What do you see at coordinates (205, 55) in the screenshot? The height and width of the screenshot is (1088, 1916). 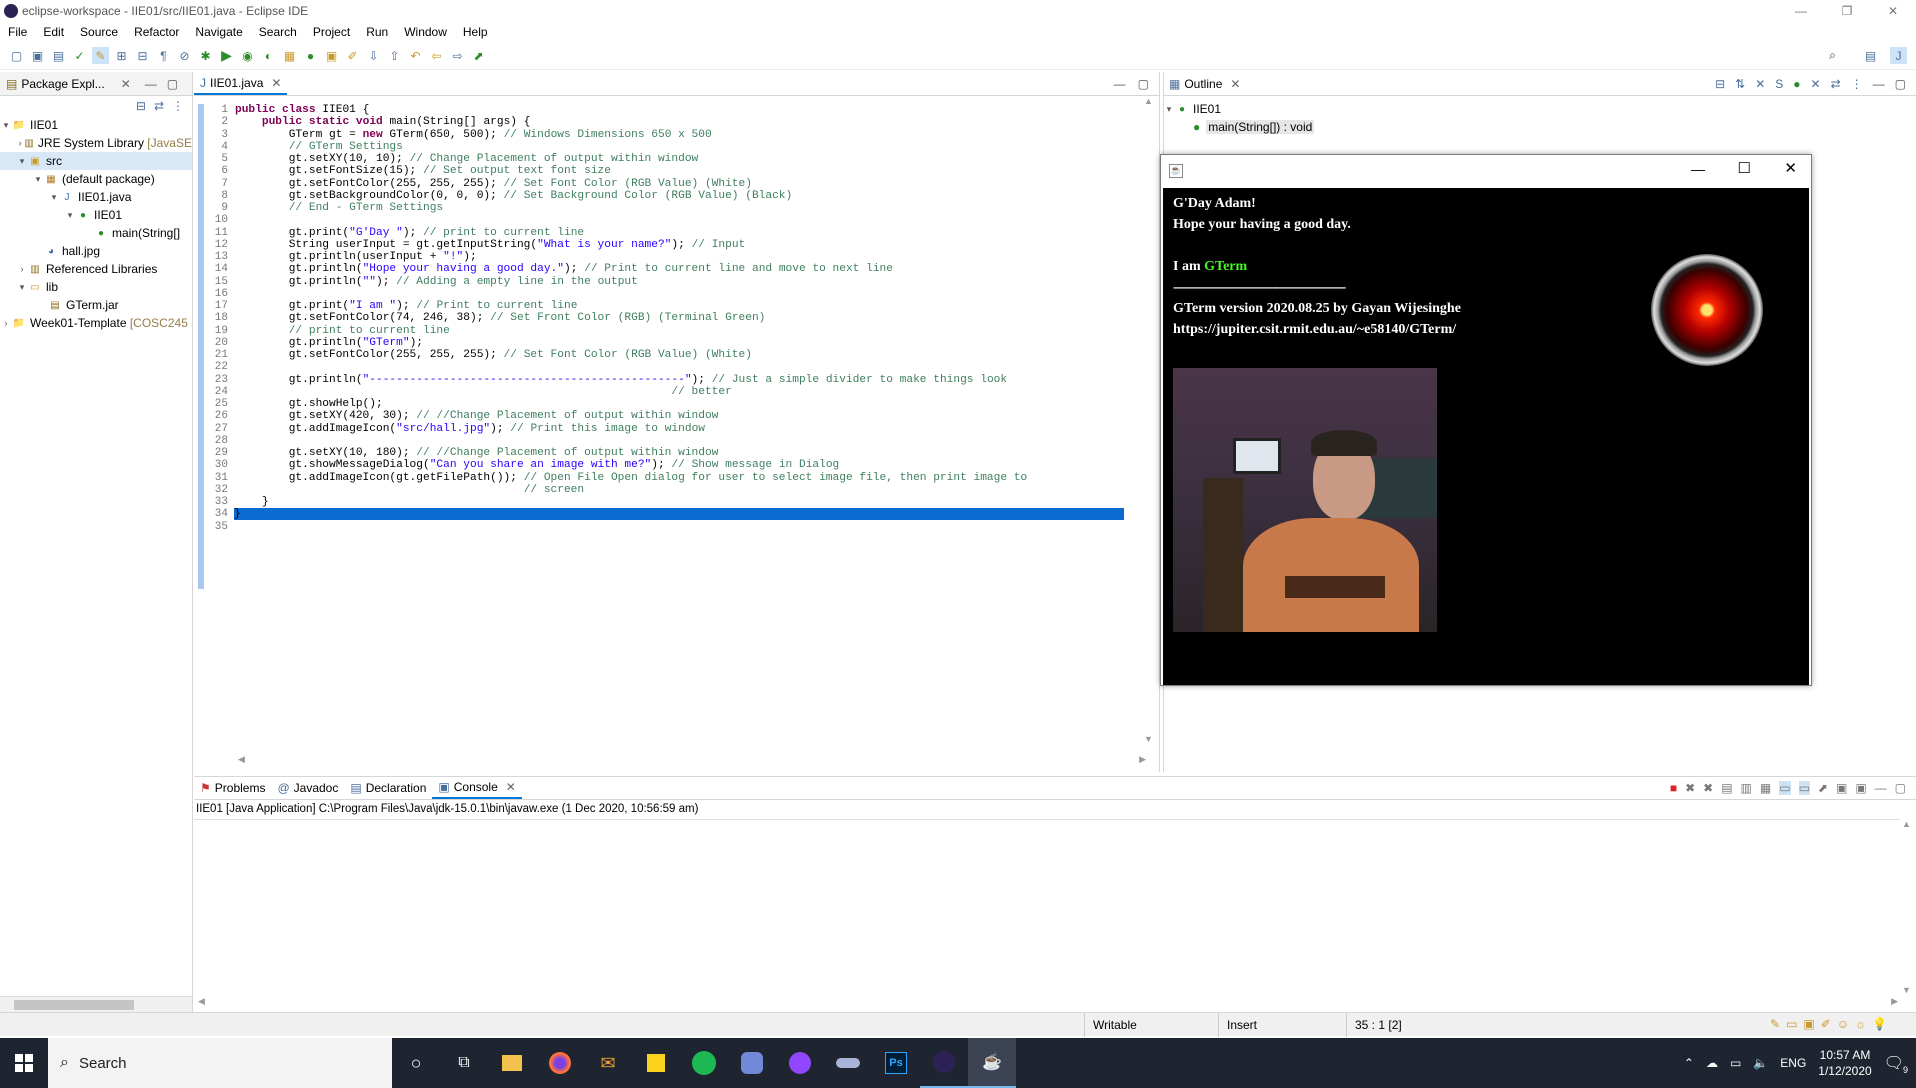 I see `debug-icon: ✱` at bounding box center [205, 55].